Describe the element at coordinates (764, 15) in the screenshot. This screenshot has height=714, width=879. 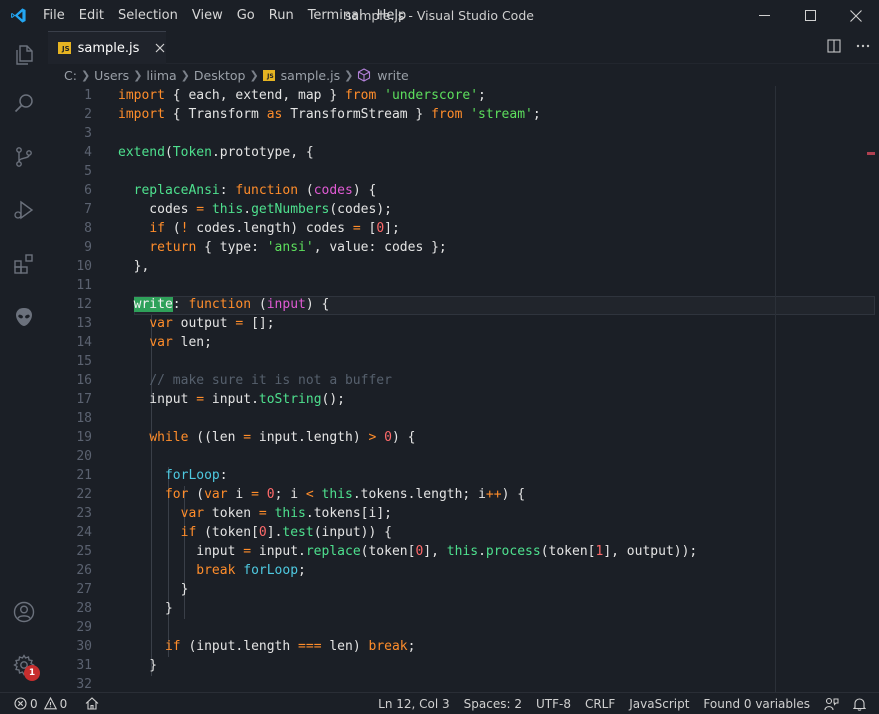
I see `minimize-button` at that location.